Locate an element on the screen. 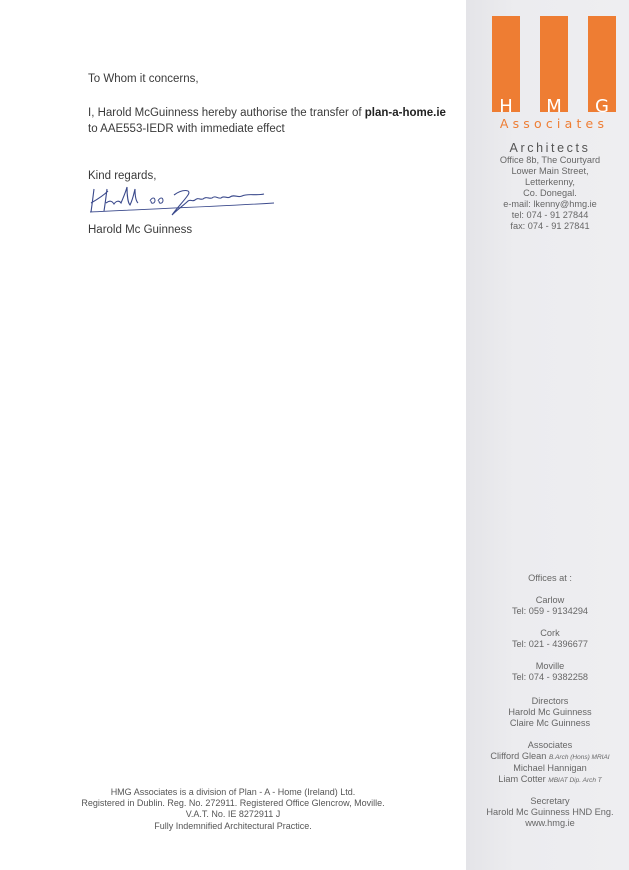 The height and width of the screenshot is (870, 629). office-moville: Moville Tel: 074 - 9382258 is located at coordinates (549, 672).